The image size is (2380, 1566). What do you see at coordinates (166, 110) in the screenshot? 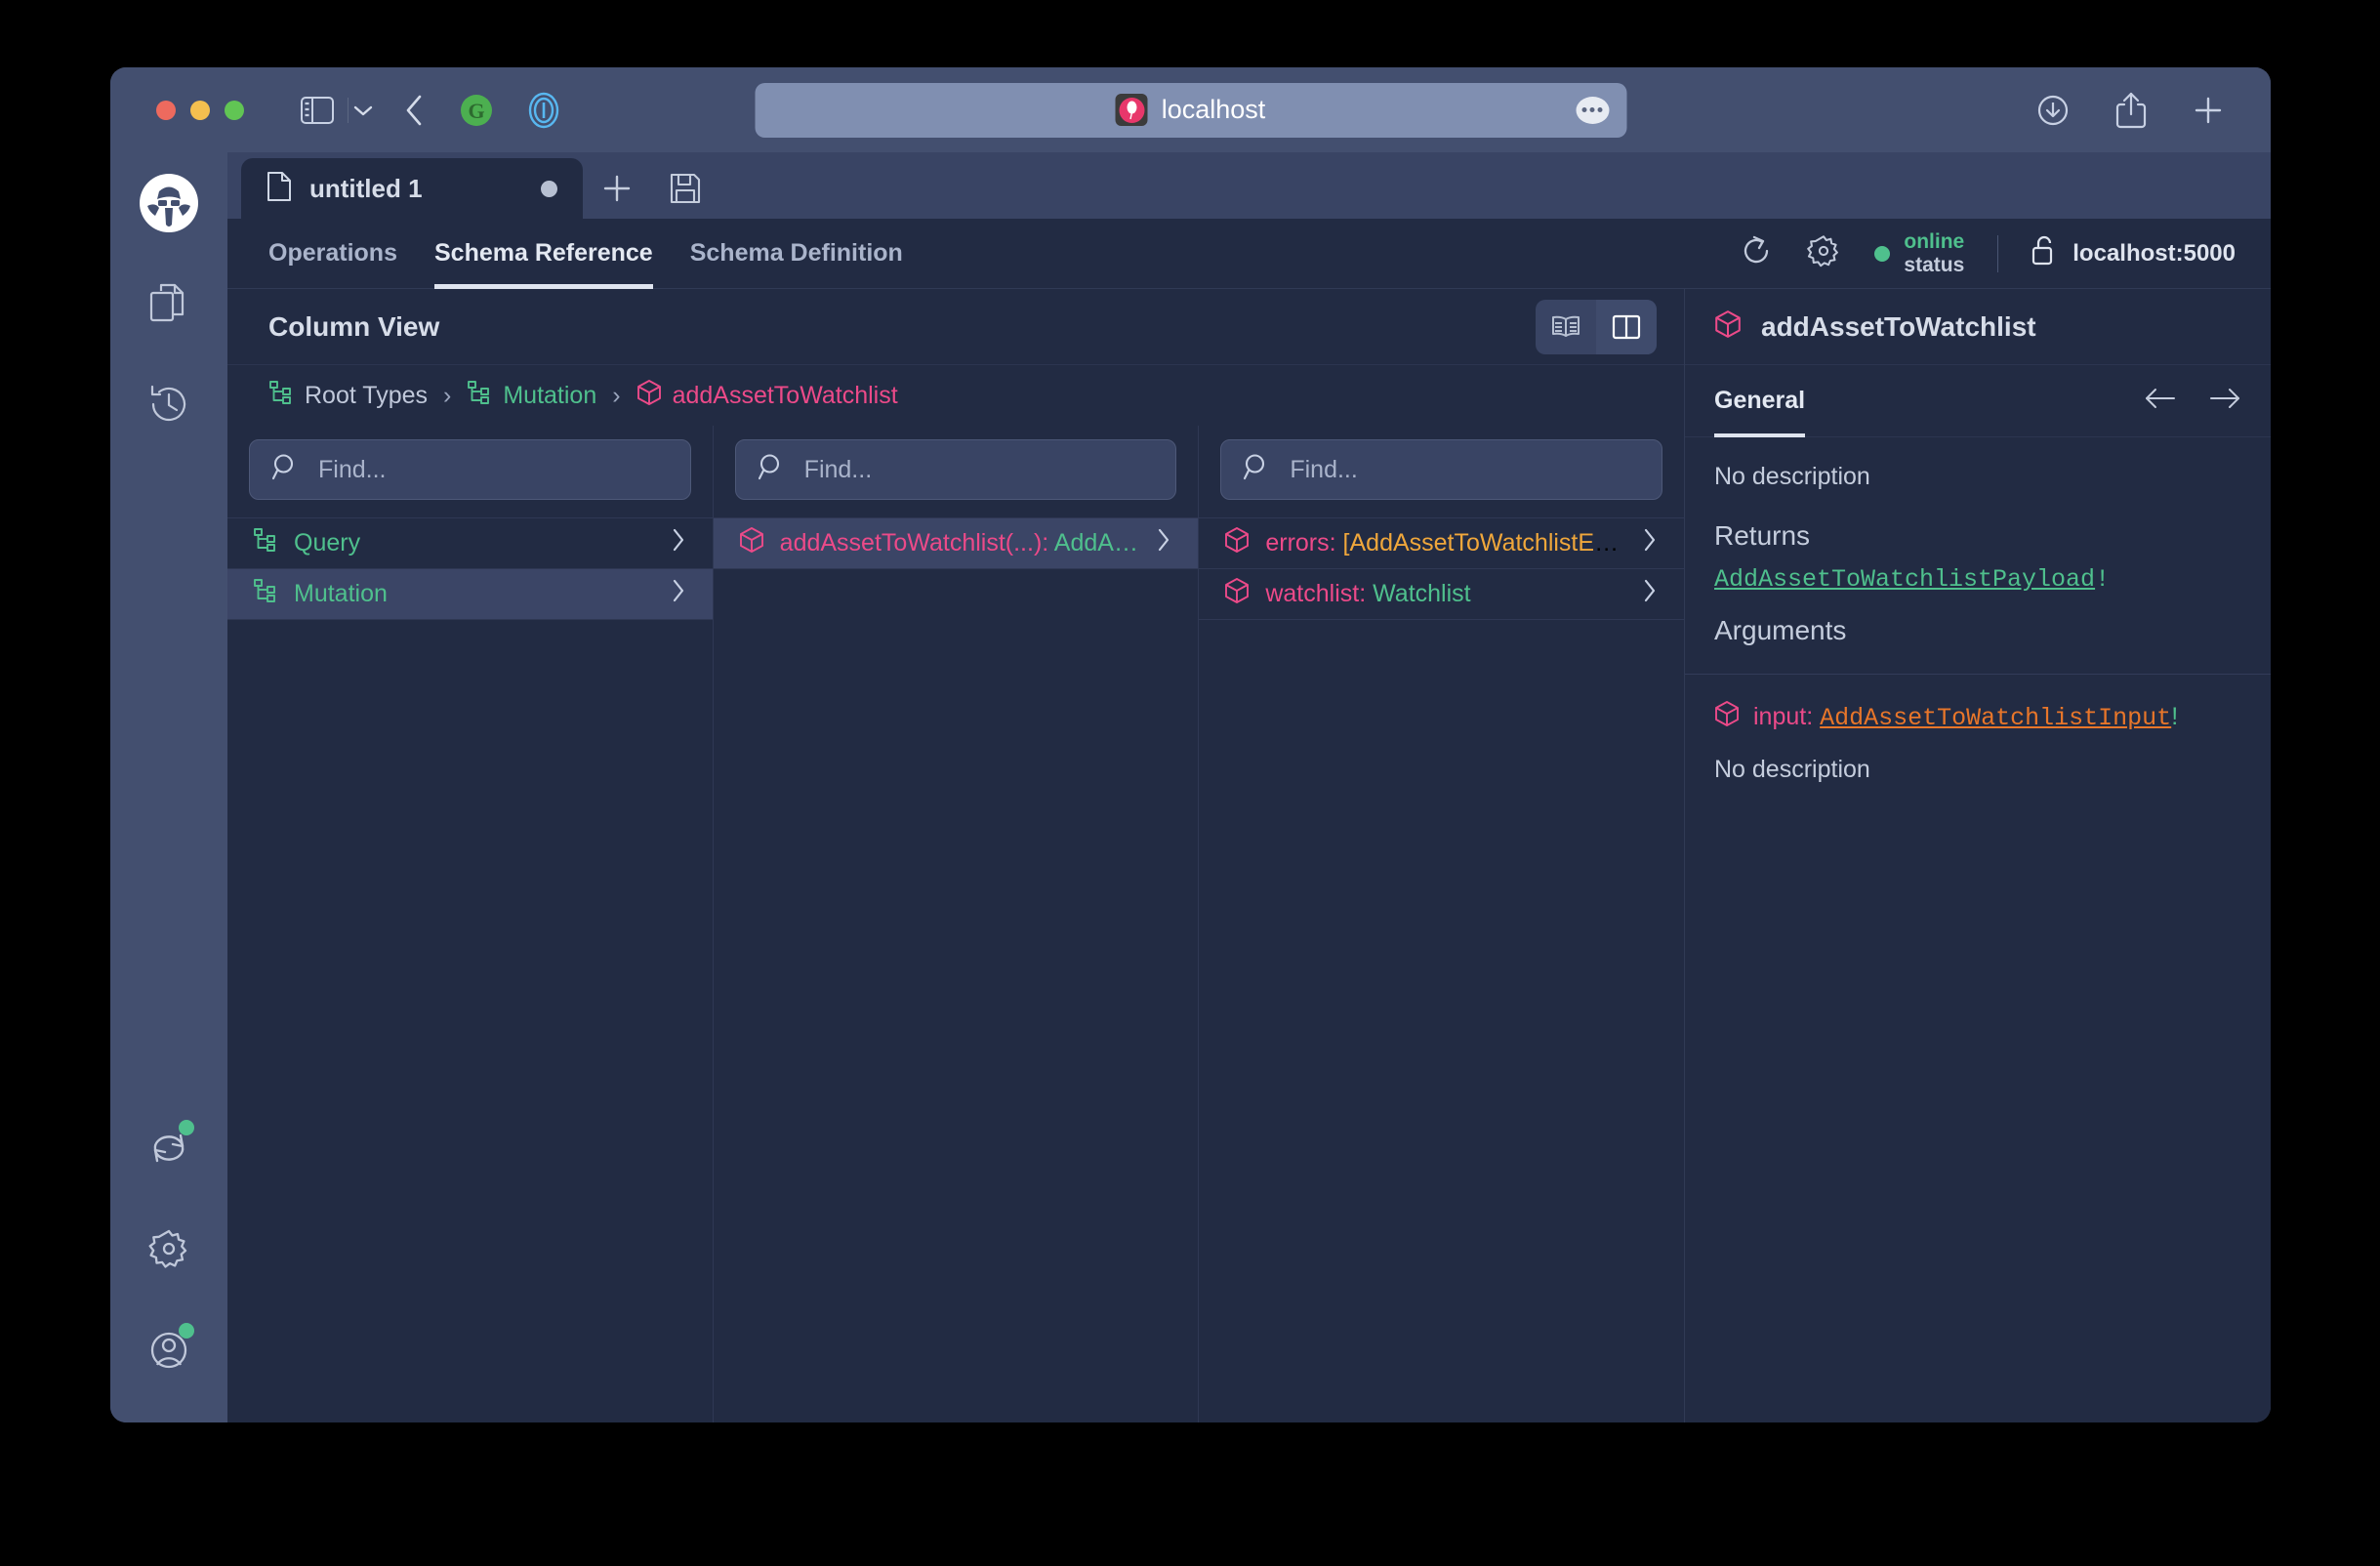
I see `close-window-button` at bounding box center [166, 110].